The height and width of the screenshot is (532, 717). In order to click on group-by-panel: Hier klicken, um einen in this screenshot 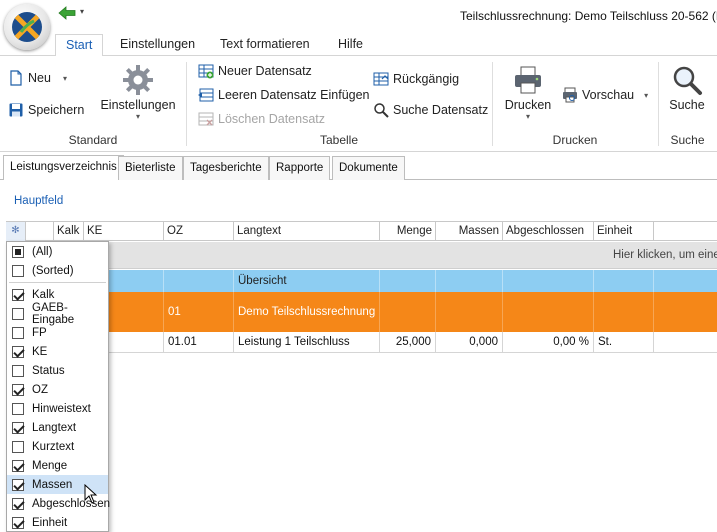, I will do `click(361, 255)`.